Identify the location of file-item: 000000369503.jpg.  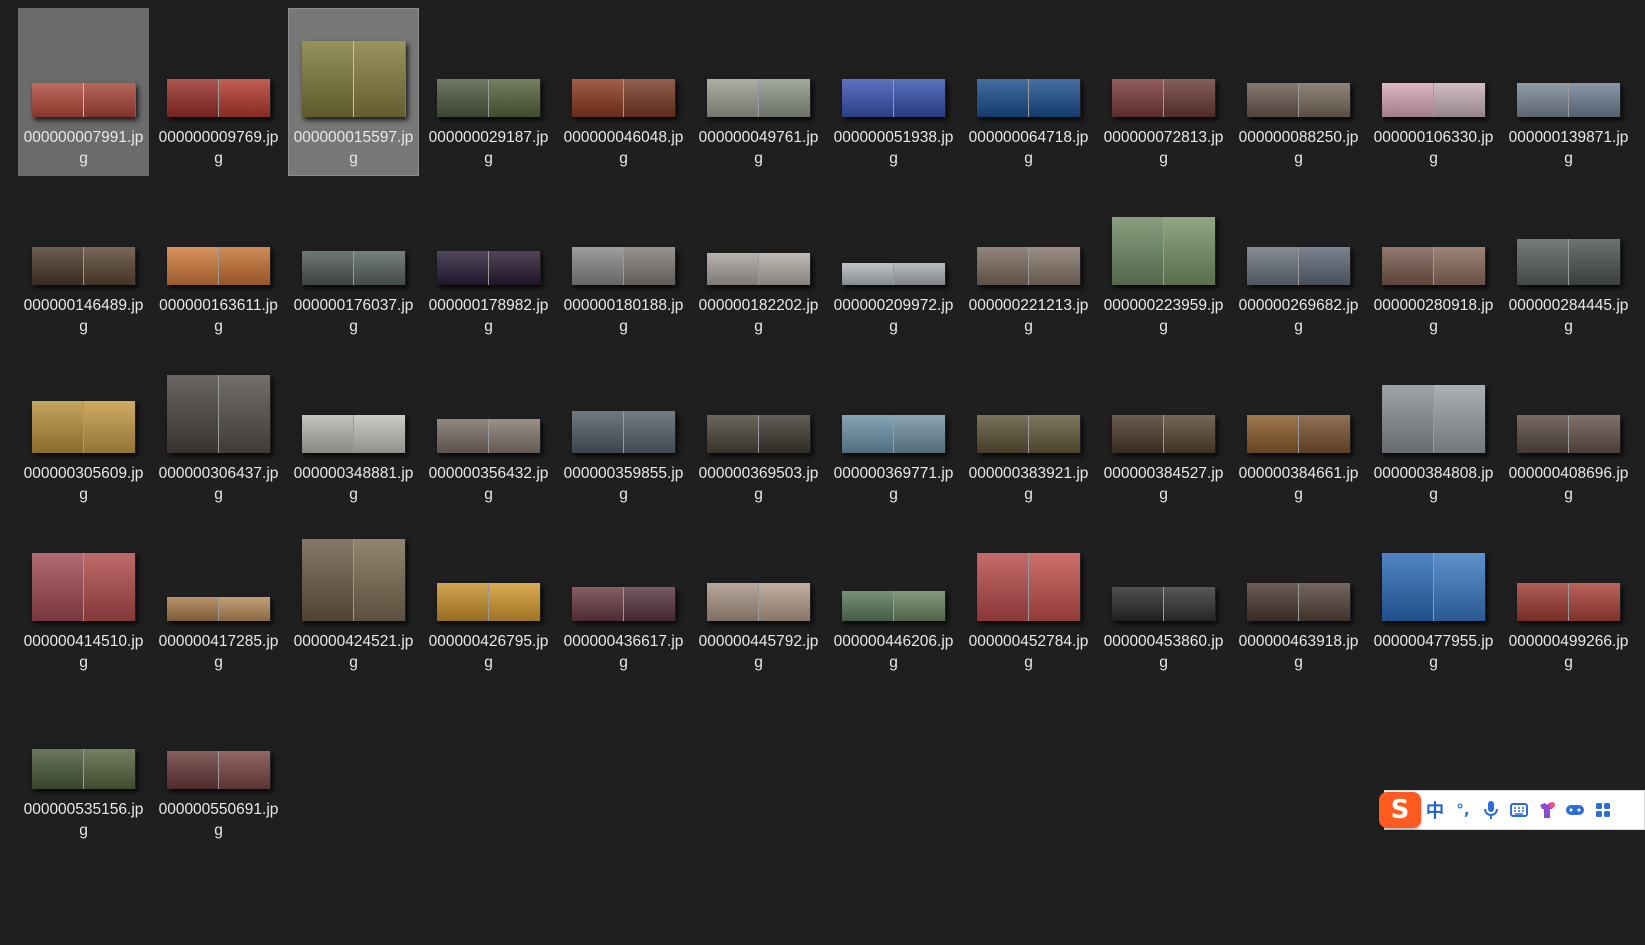
(758, 428).